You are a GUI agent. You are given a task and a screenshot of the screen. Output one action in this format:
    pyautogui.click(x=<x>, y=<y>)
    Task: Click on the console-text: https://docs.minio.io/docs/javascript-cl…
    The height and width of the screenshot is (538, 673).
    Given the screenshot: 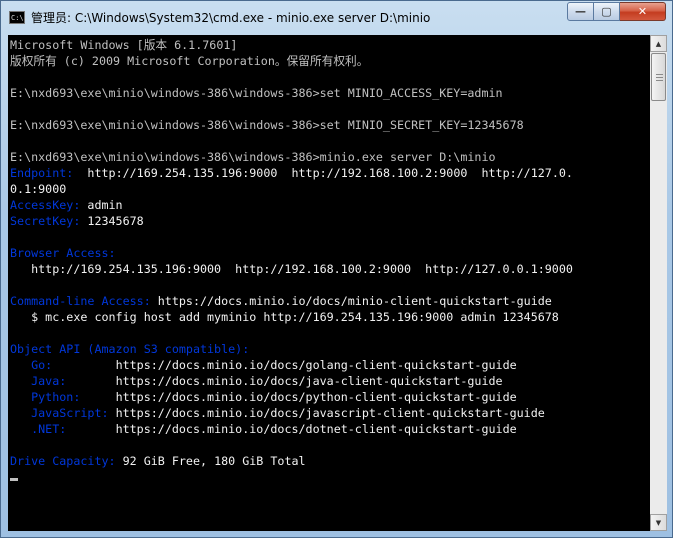 What is the action you would take?
    pyautogui.click(x=330, y=413)
    